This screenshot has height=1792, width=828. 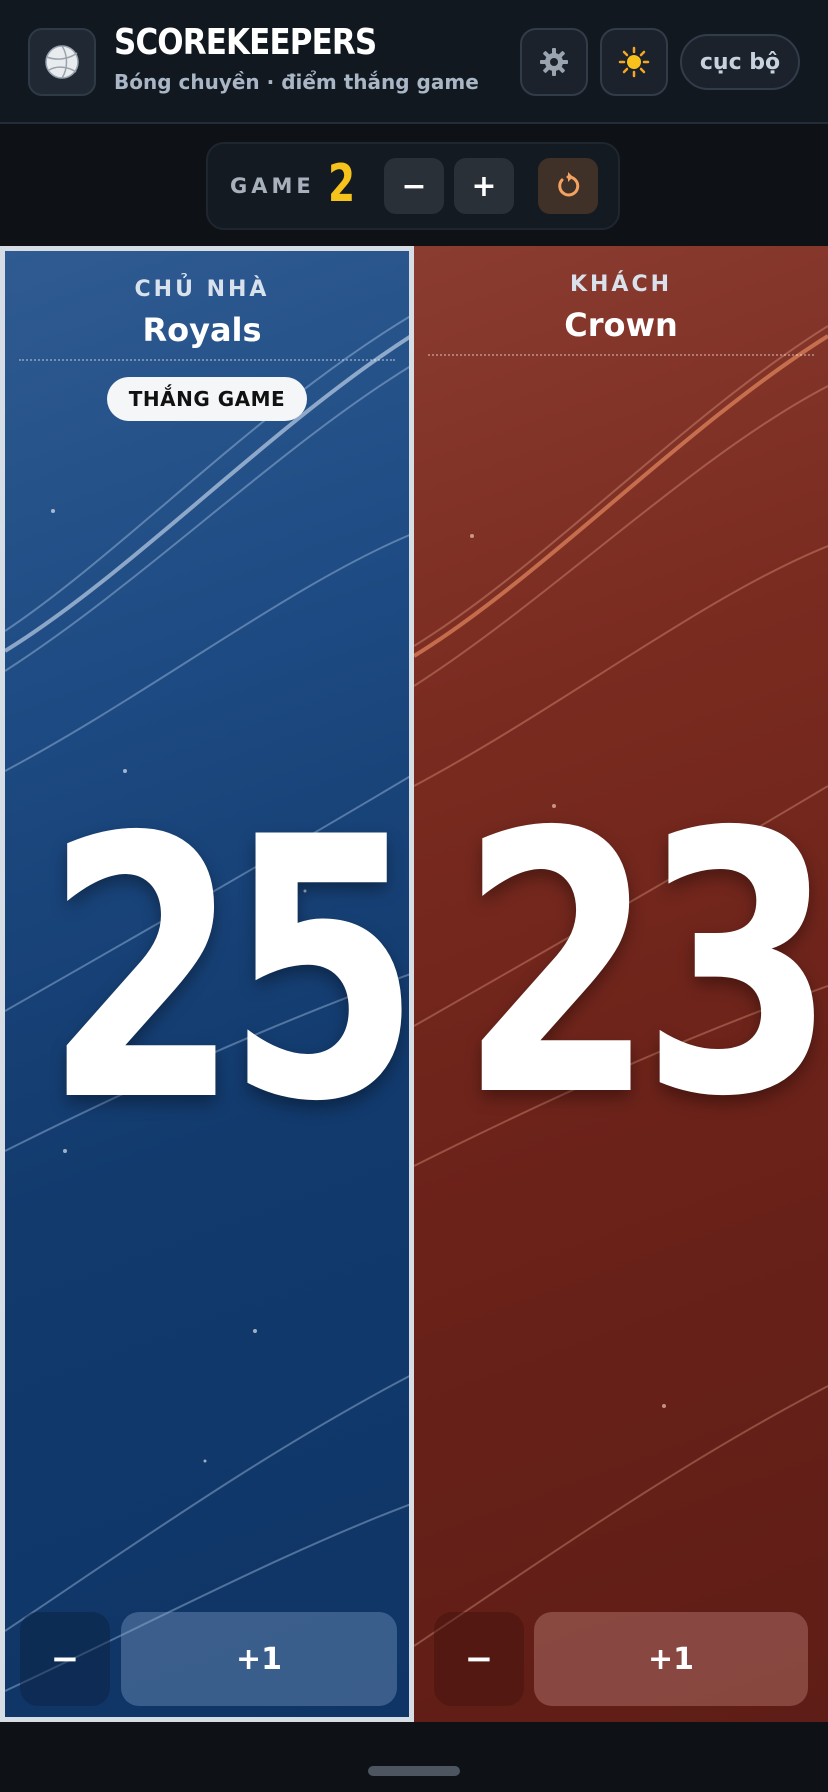 What do you see at coordinates (207, 399) in the screenshot?
I see `game-won-badge: THẮNG GAME` at bounding box center [207, 399].